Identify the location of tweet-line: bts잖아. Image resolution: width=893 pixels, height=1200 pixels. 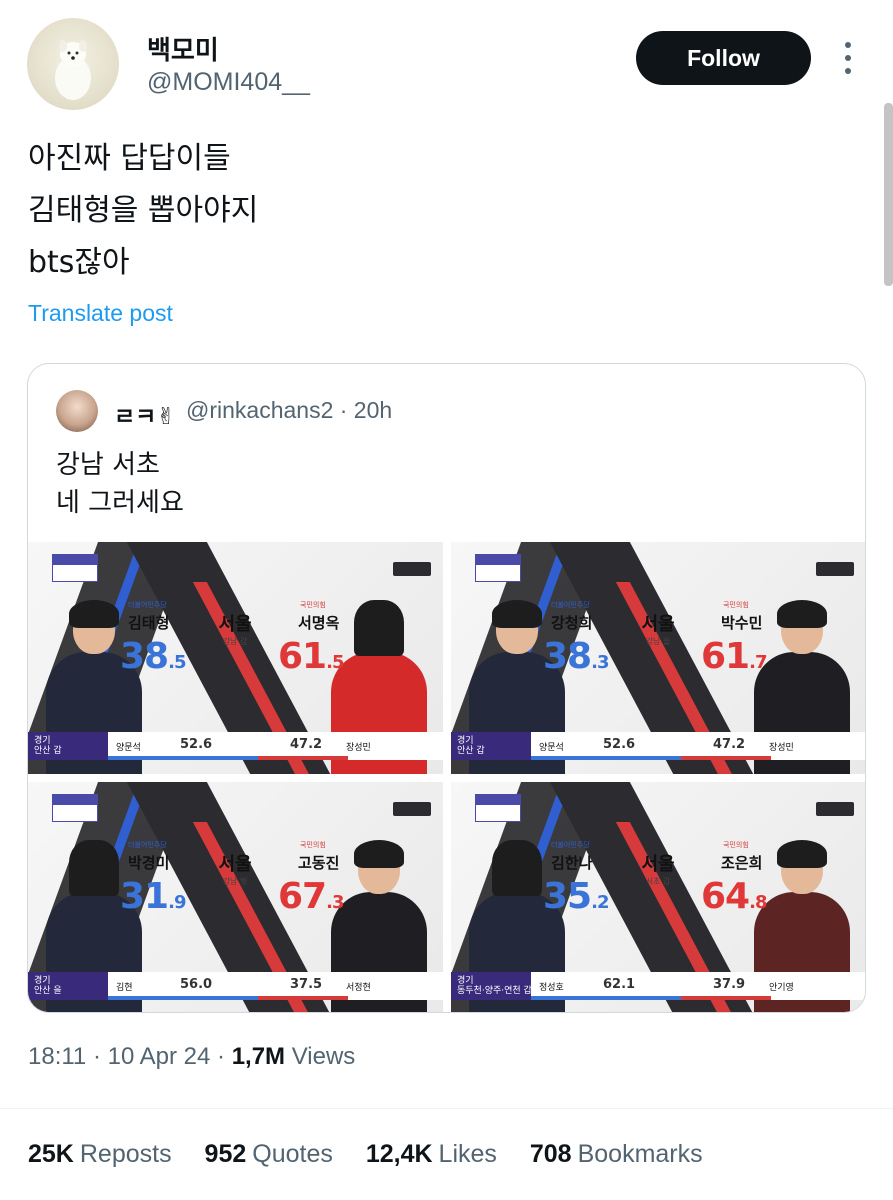
(79, 262).